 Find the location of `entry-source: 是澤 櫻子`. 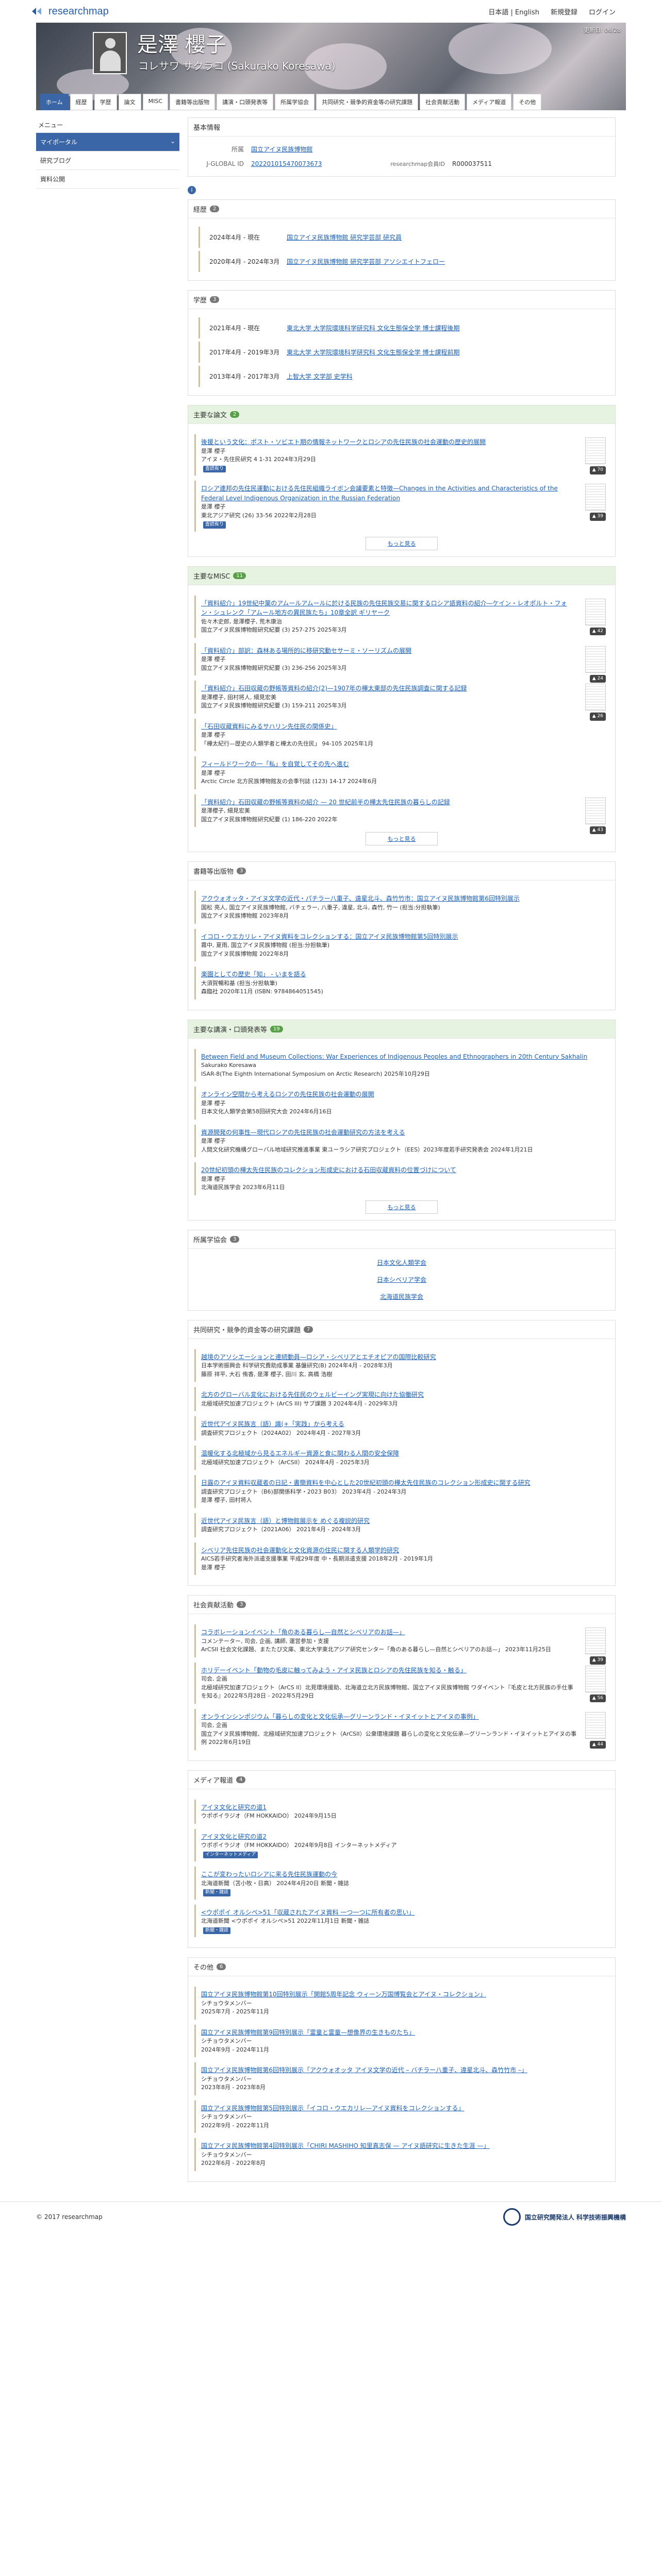

entry-source: 是澤 櫻子 is located at coordinates (214, 1567).